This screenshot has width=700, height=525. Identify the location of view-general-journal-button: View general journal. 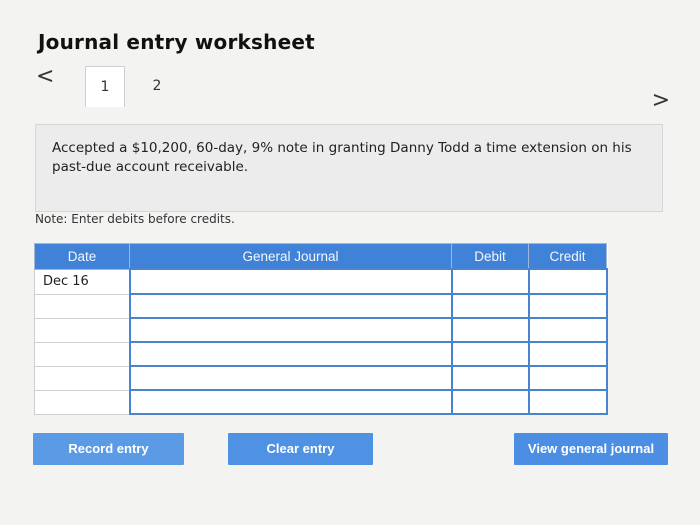
(591, 449).